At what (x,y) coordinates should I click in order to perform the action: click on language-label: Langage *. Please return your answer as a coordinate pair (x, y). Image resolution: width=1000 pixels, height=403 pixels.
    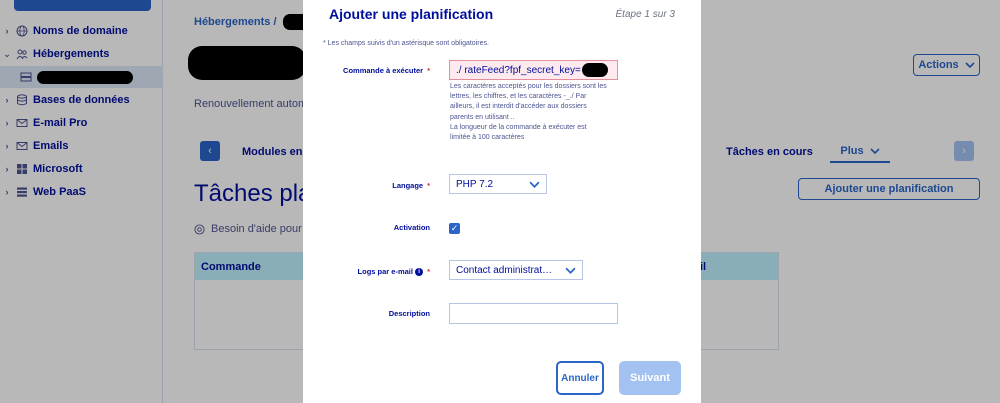
    Looking at the image, I should click on (366, 185).